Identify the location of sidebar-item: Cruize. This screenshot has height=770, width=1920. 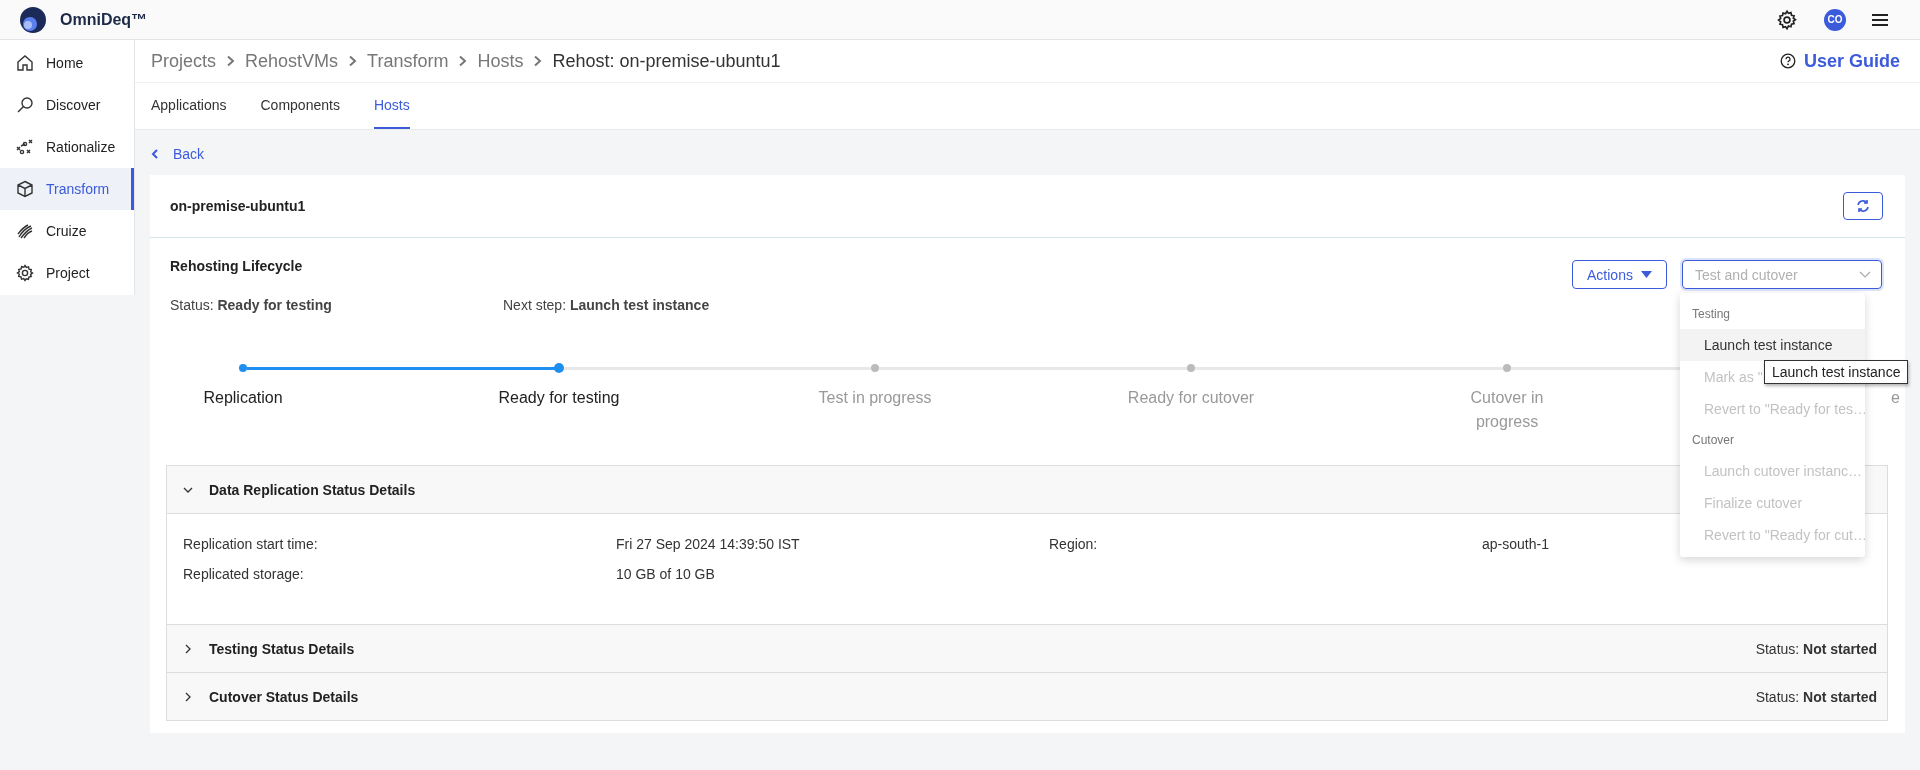
(67, 231).